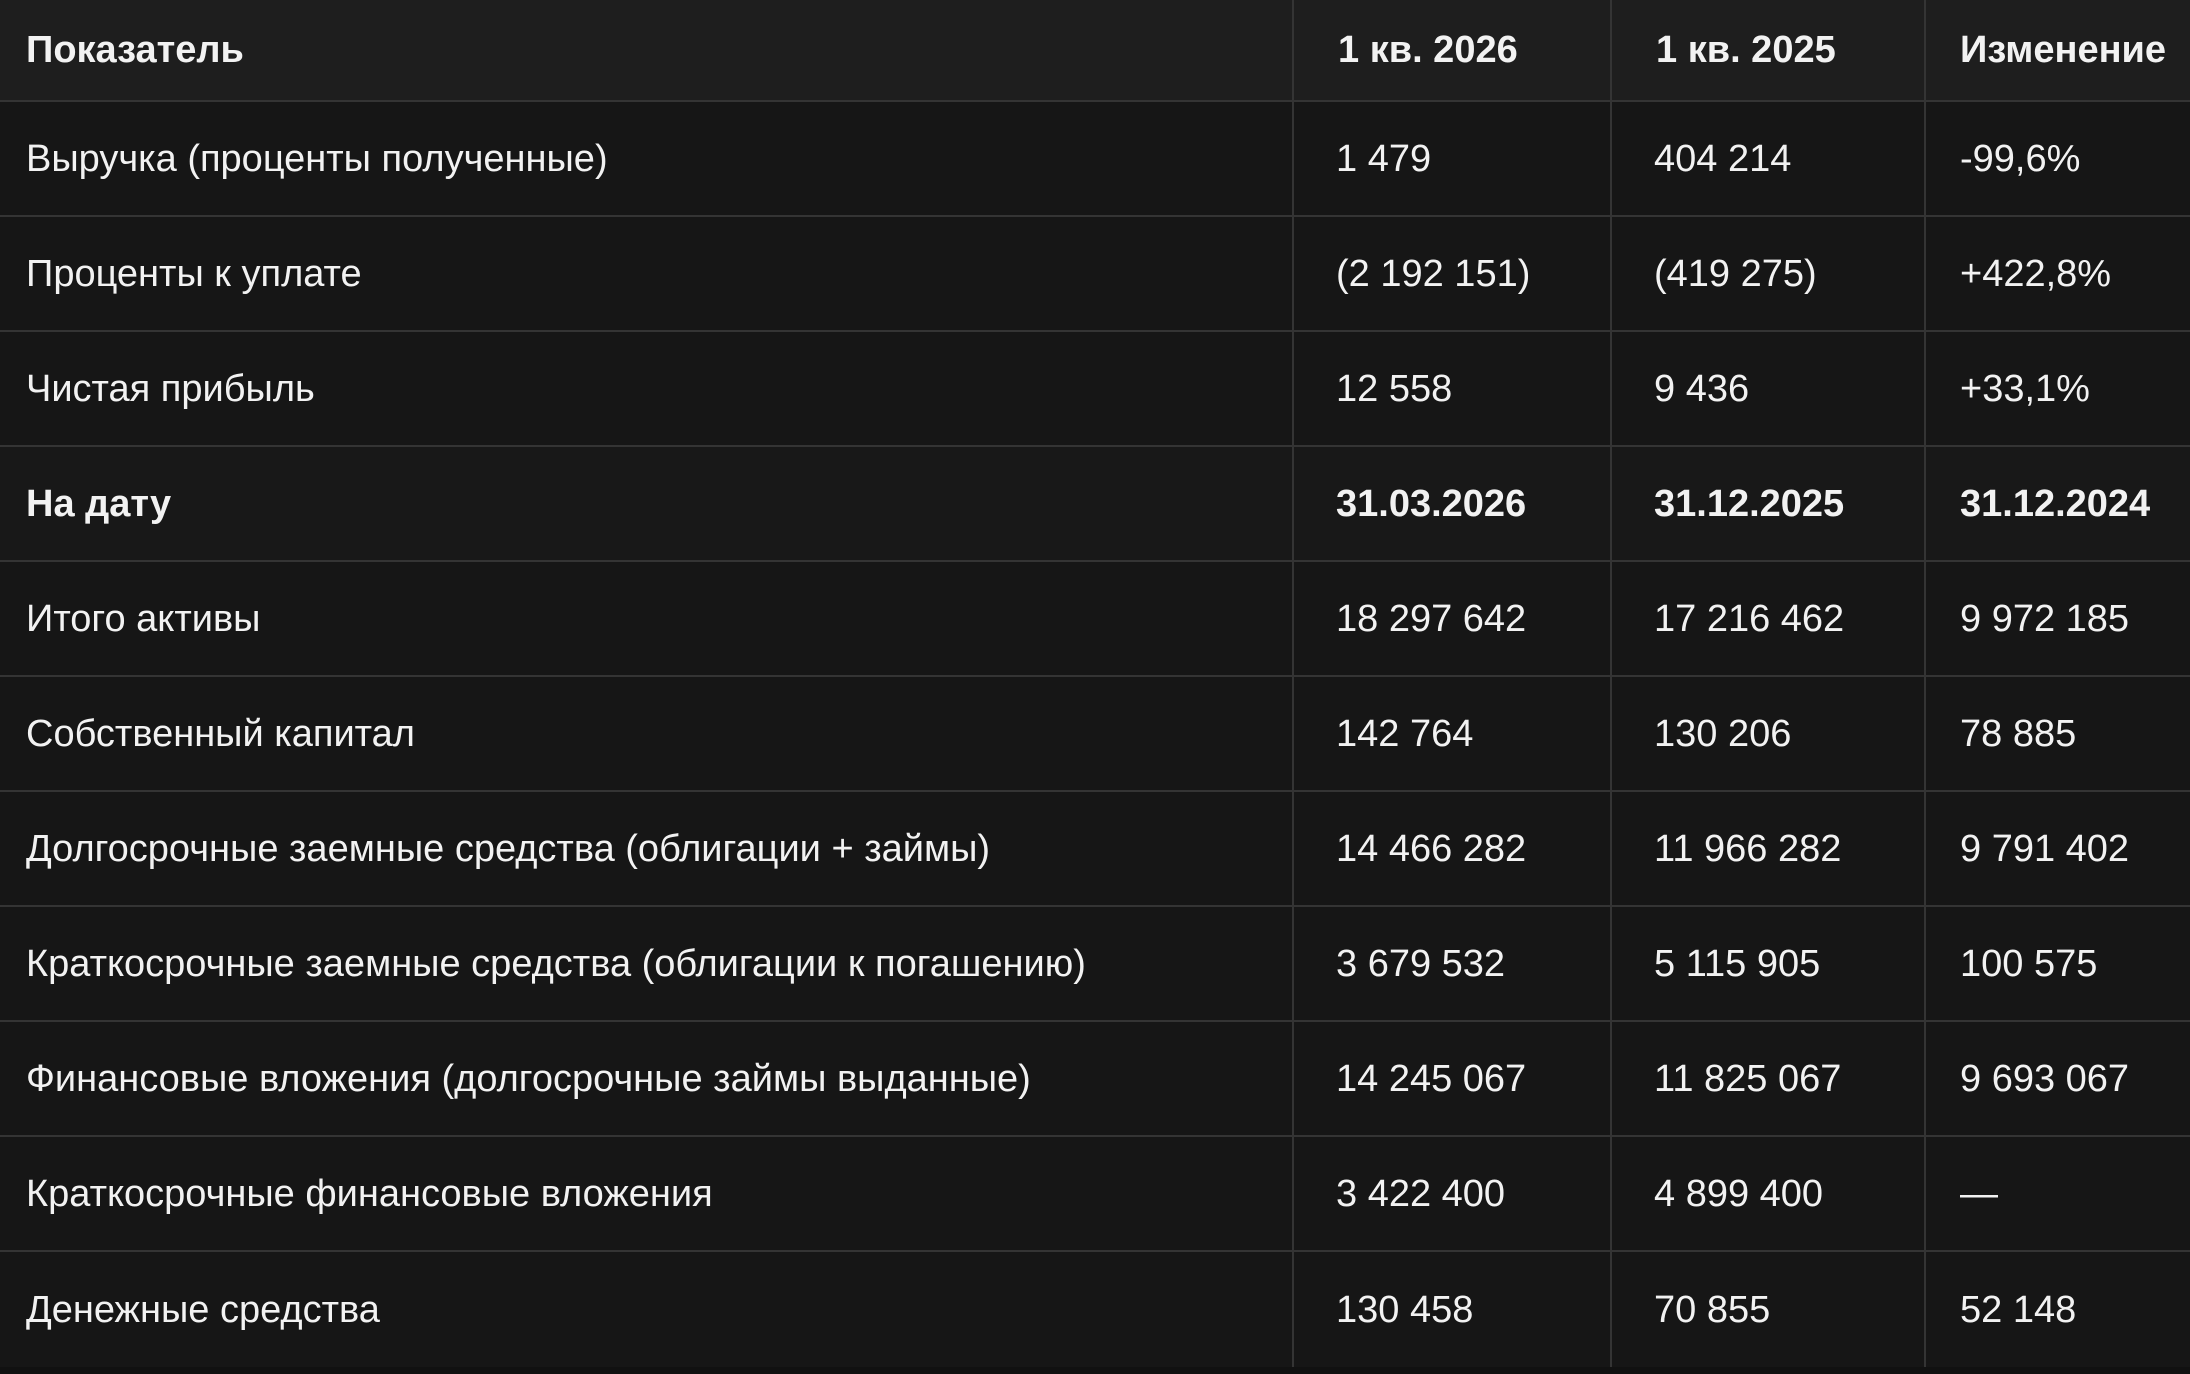  What do you see at coordinates (1453, 50) in the screenshot?
I see `column-header-q1-2026: 1 кв. 2026` at bounding box center [1453, 50].